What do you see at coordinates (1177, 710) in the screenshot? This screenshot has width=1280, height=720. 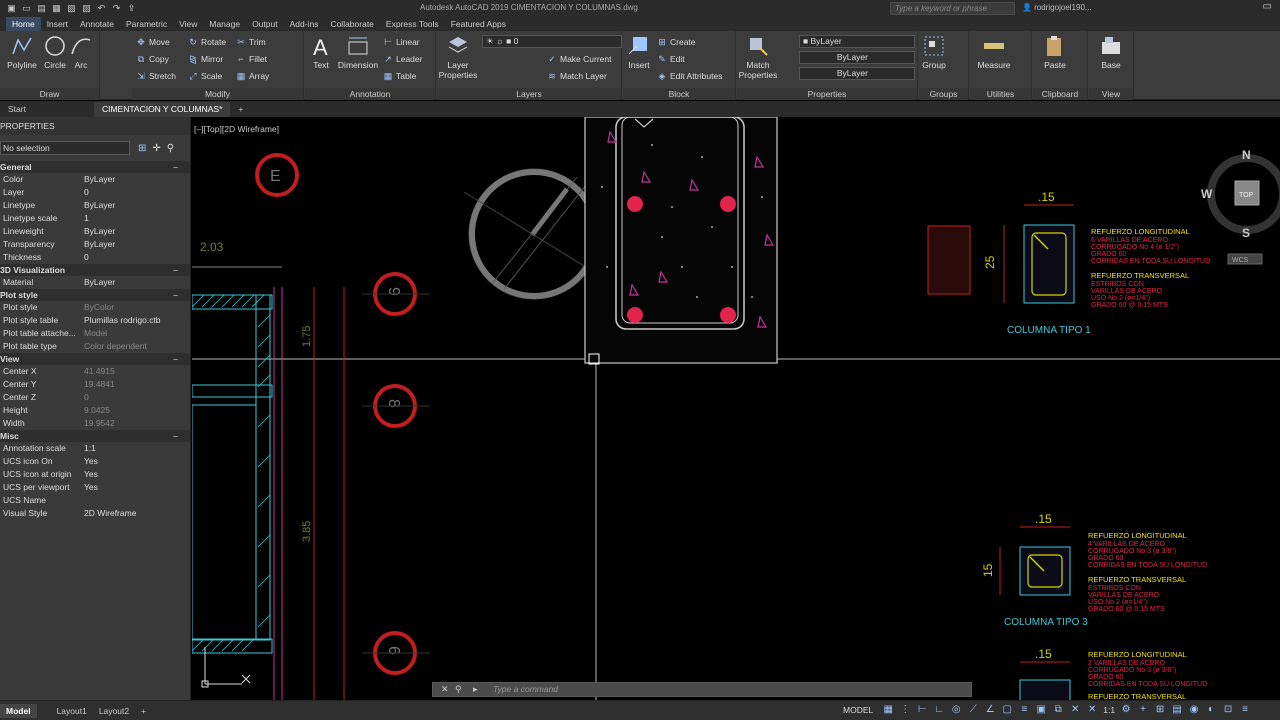 I see `quick-properties-icon: ▤` at bounding box center [1177, 710].